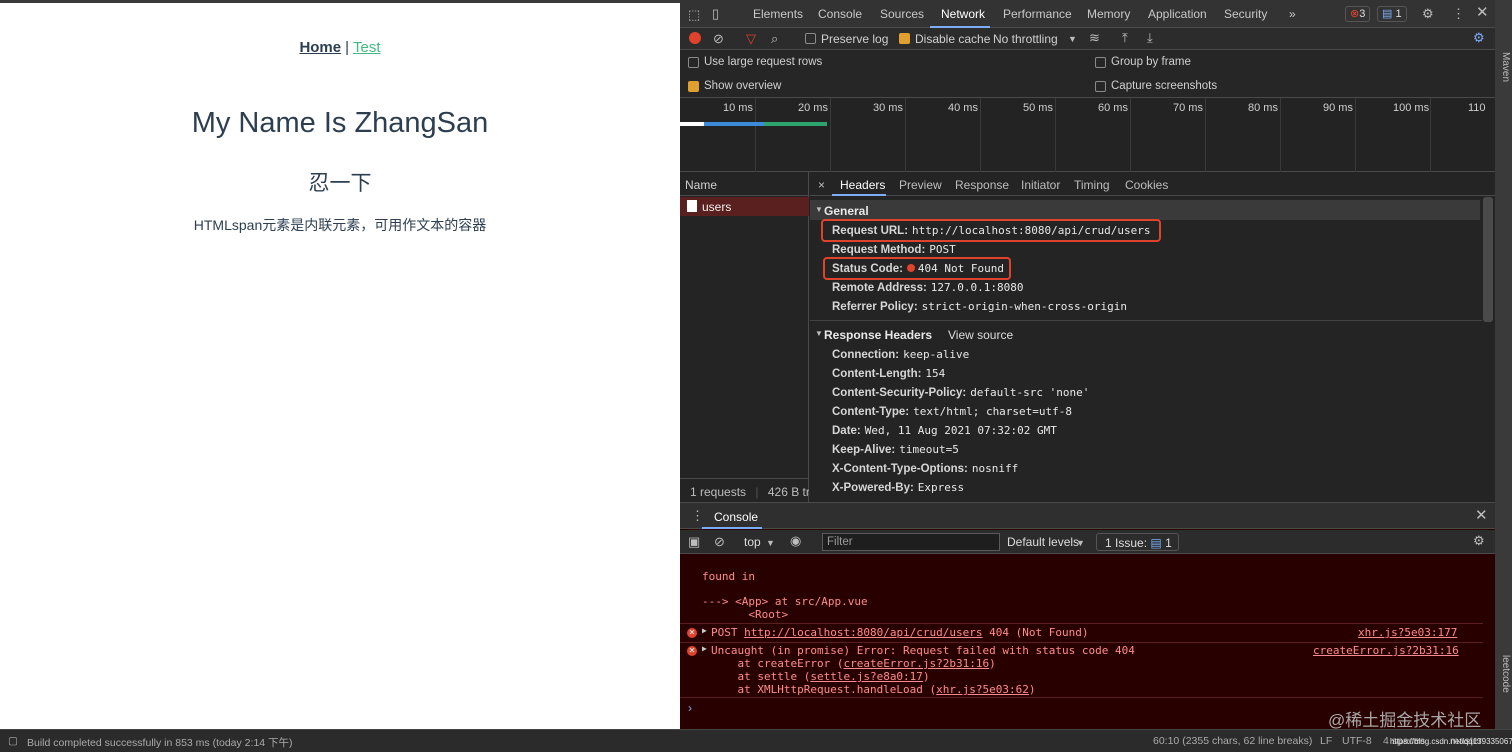 This screenshot has width=1512, height=752. What do you see at coordinates (1479, 541) in the screenshot?
I see `console-settings-gear-icon: ⚙` at bounding box center [1479, 541].